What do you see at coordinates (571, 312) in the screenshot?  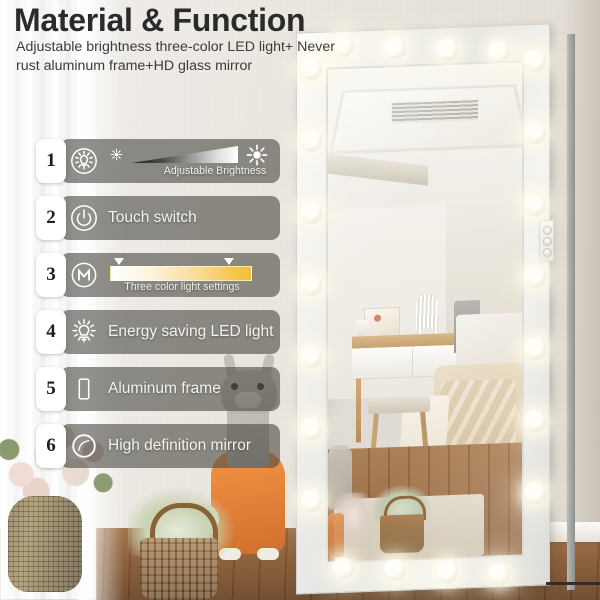 I see `mirror-frame-edge` at bounding box center [571, 312].